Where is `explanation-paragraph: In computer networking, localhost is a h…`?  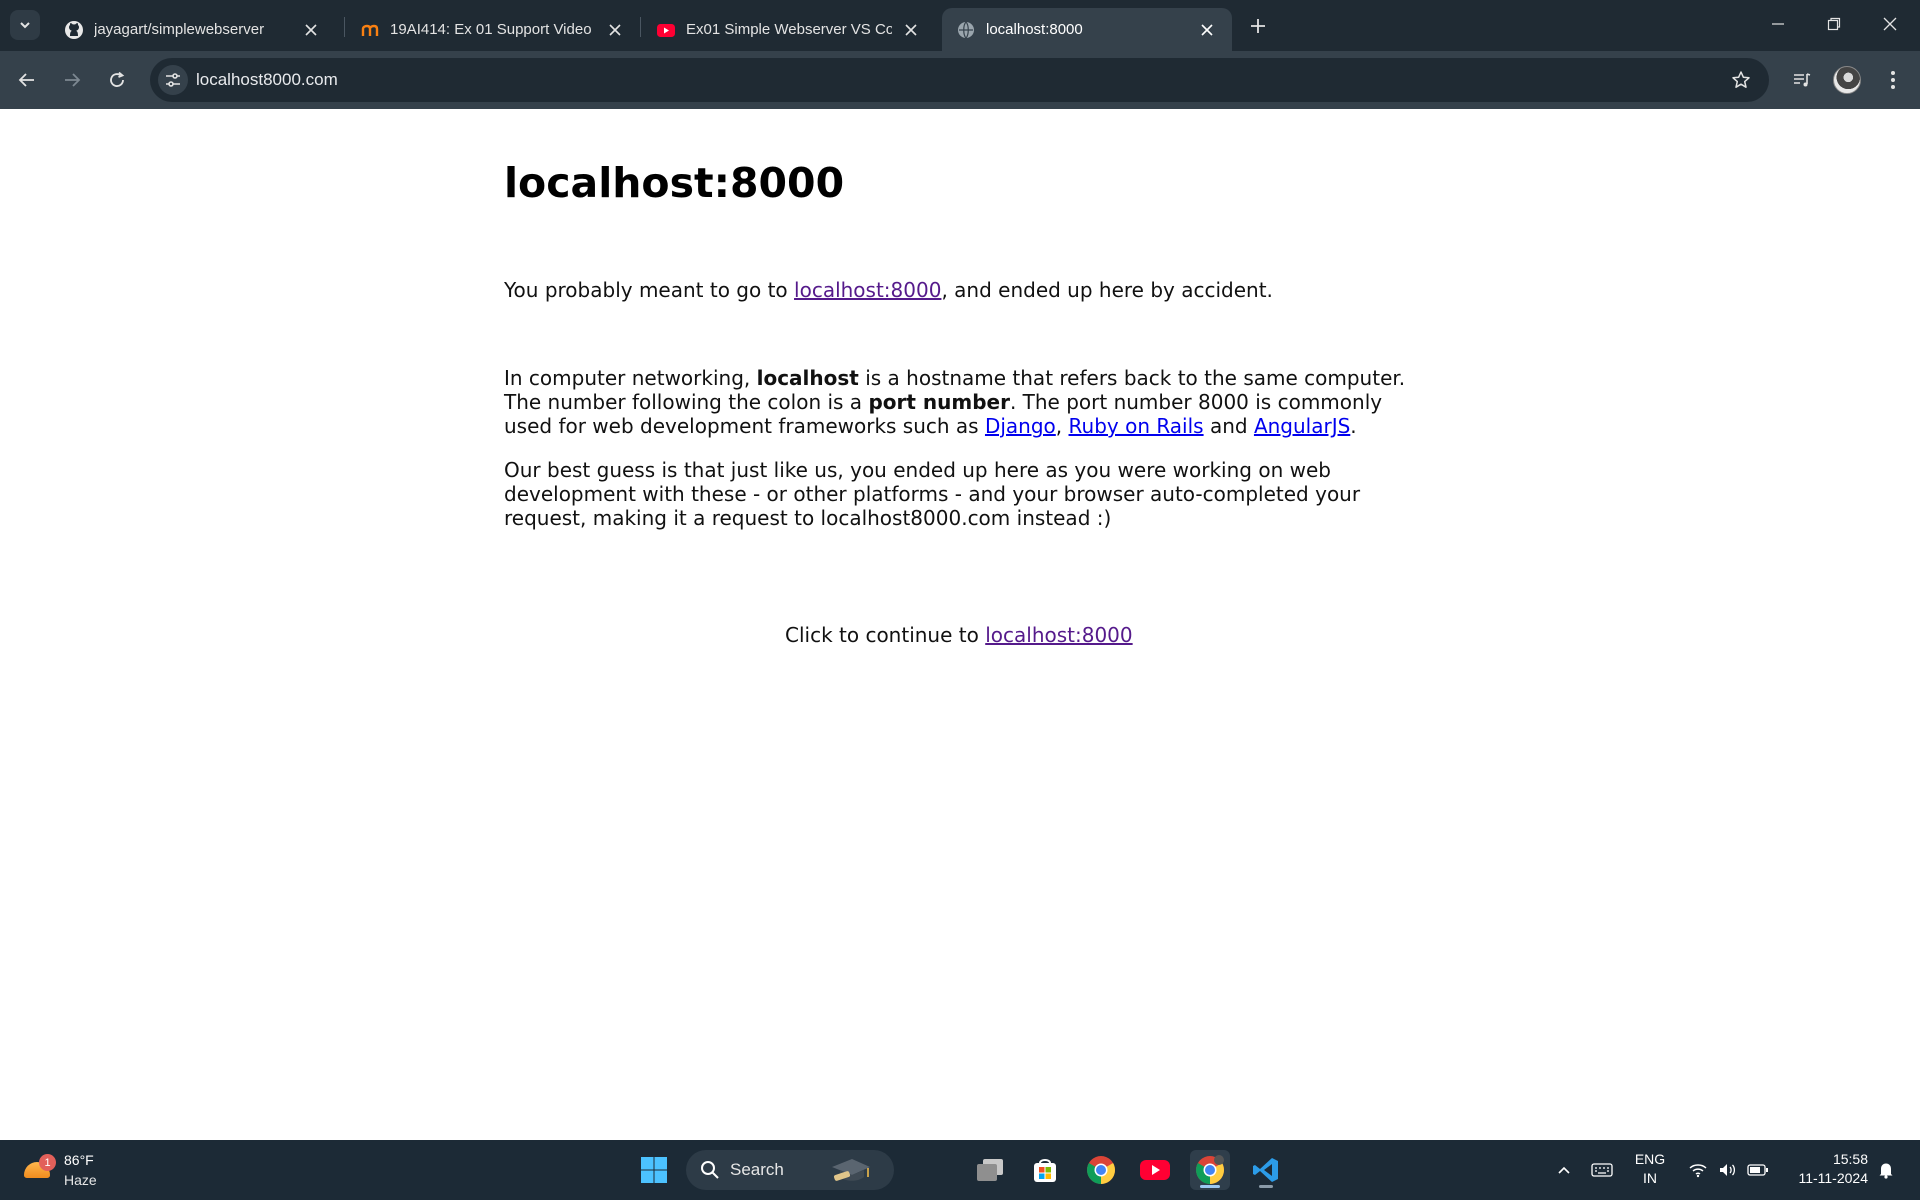 explanation-paragraph: In computer networking, localhost is a h… is located at coordinates (964, 402).